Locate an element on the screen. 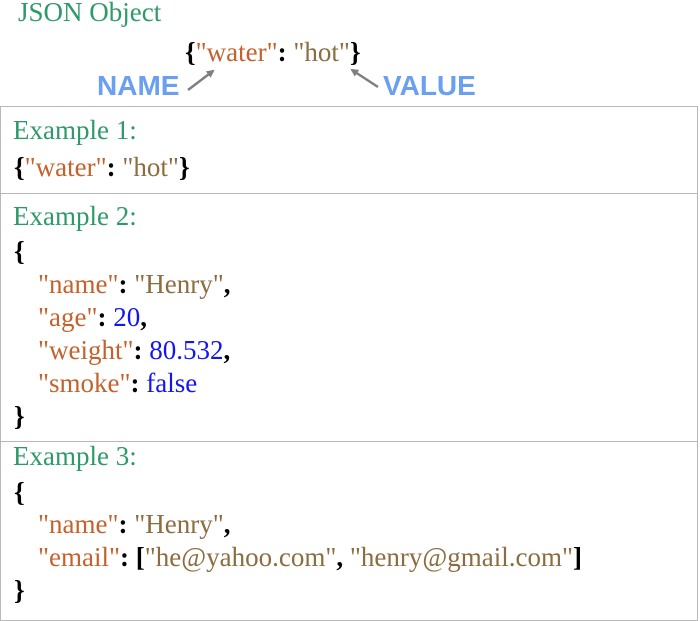  key: "email" is located at coordinates (79, 557).